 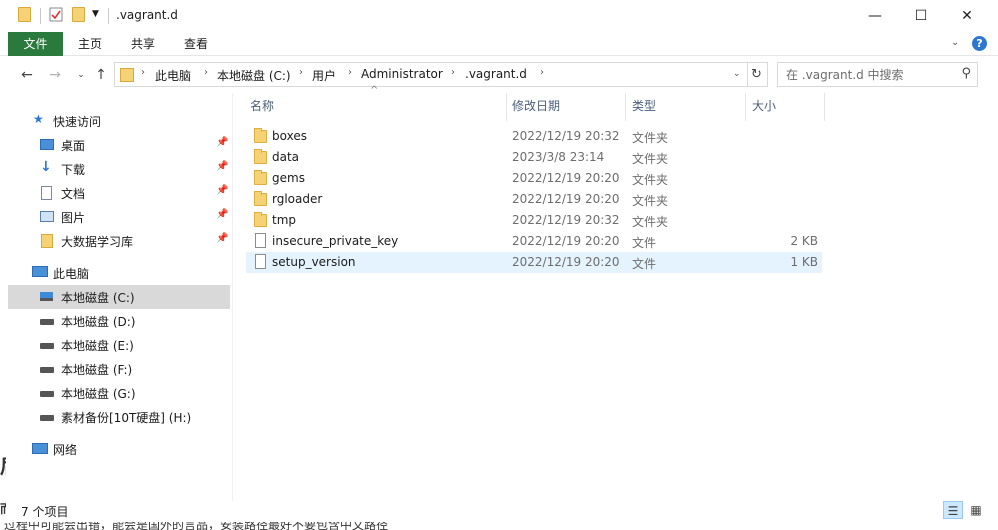 What do you see at coordinates (324, 75) in the screenshot?
I see `breadcrumb-users: 用户` at bounding box center [324, 75].